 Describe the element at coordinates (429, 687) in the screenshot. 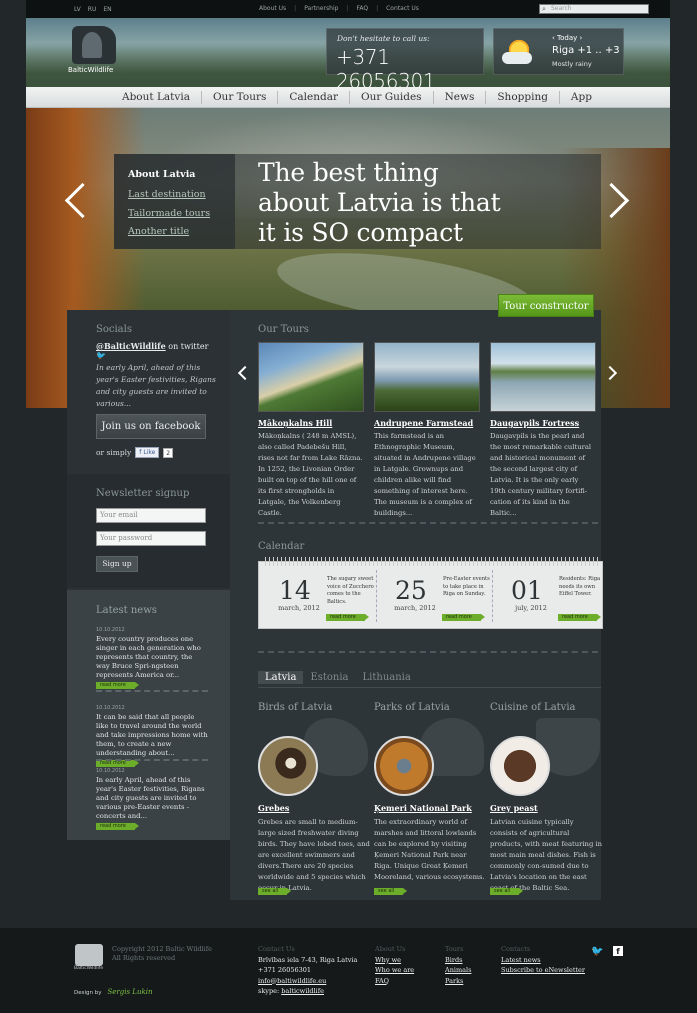

I see `tab-underline` at that location.